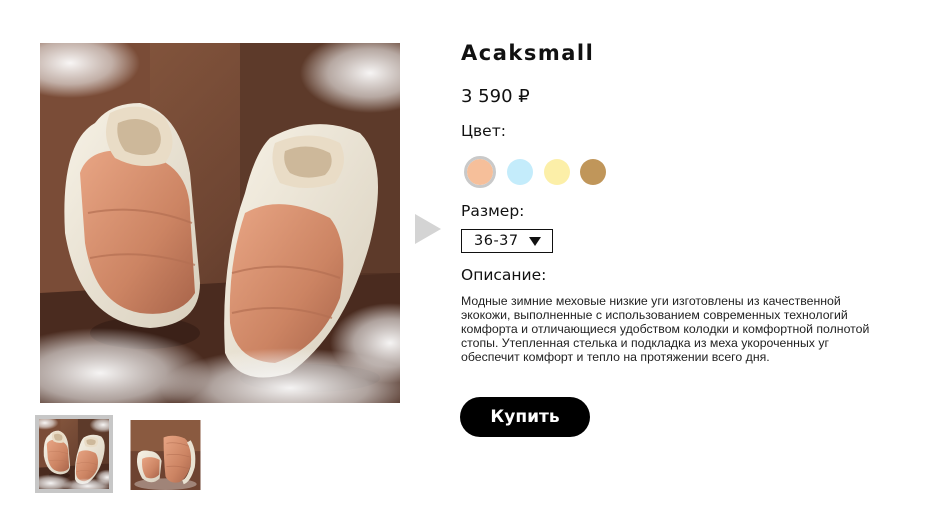 Image resolution: width=935 pixels, height=525 pixels. Describe the element at coordinates (593, 172) in the screenshot. I see `color-swatch-gold-brown` at that location.